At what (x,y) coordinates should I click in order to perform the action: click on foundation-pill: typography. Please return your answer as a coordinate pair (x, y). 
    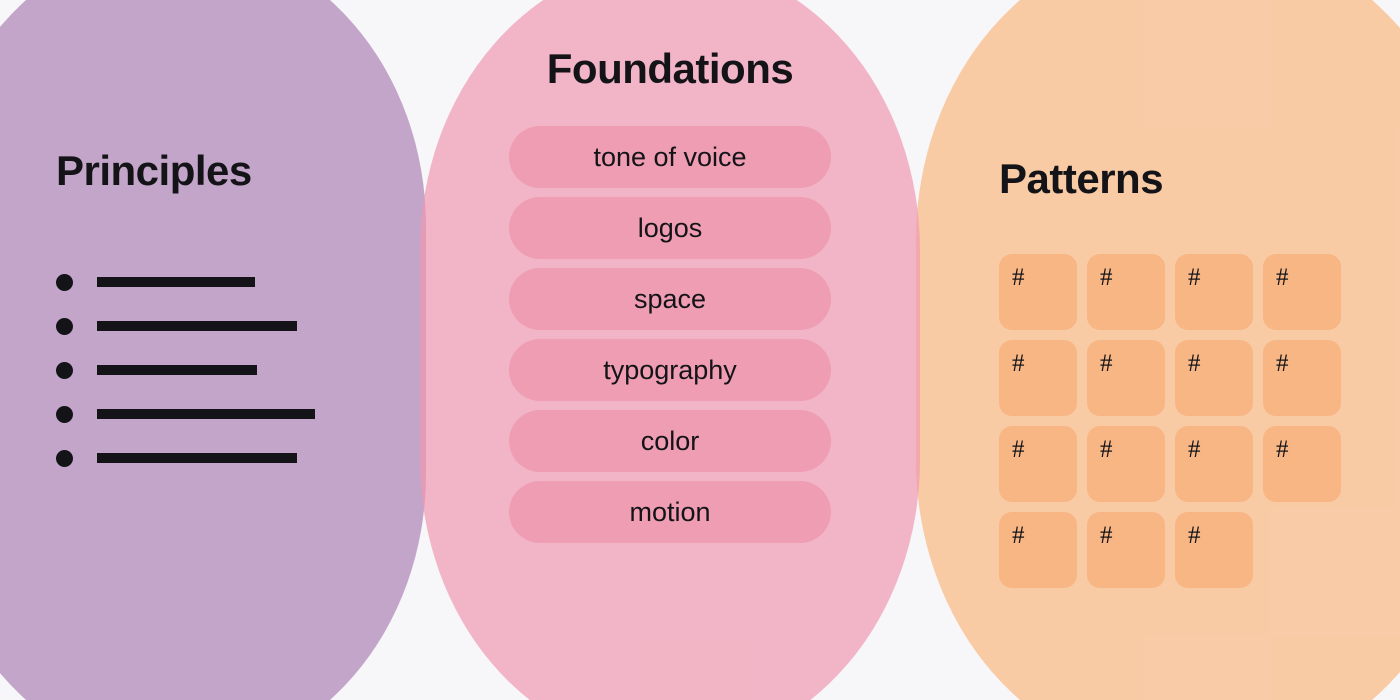
    Looking at the image, I should click on (670, 370).